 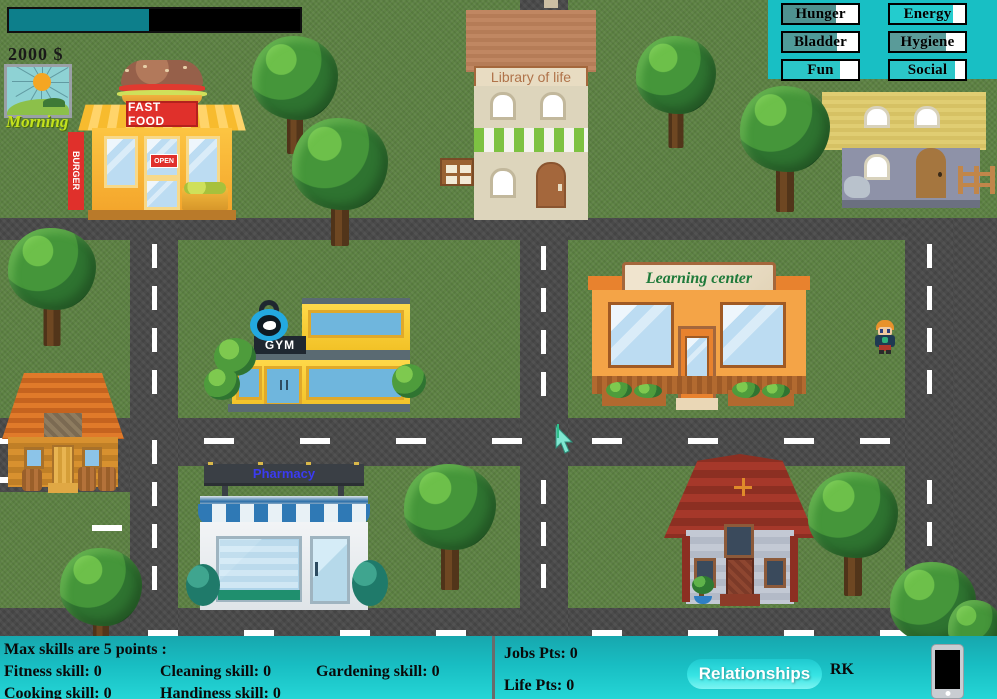 I want to click on bookshelf-sign-icon, so click(x=457, y=172).